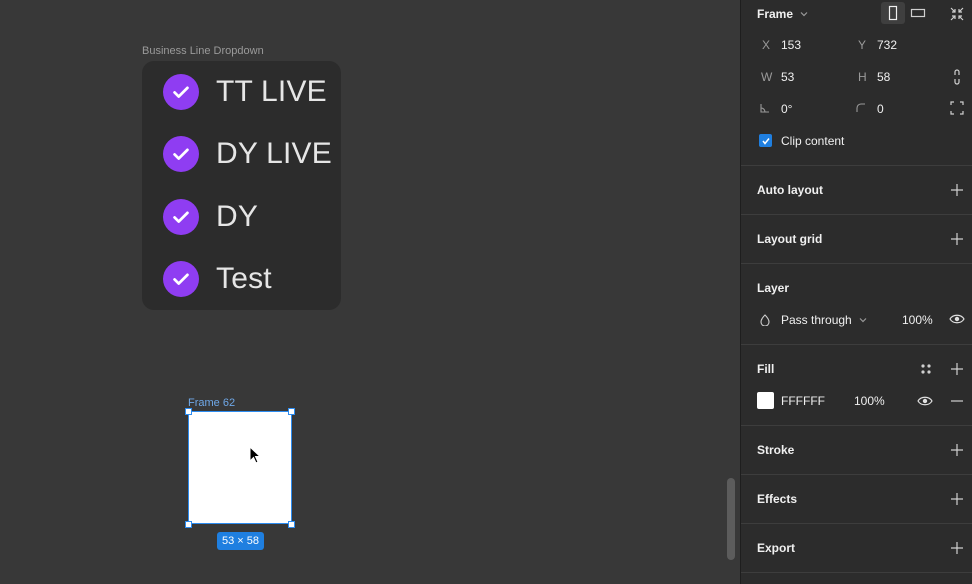 This screenshot has height=584, width=972. Describe the element at coordinates (767, 77) in the screenshot. I see `w-label: W` at that location.